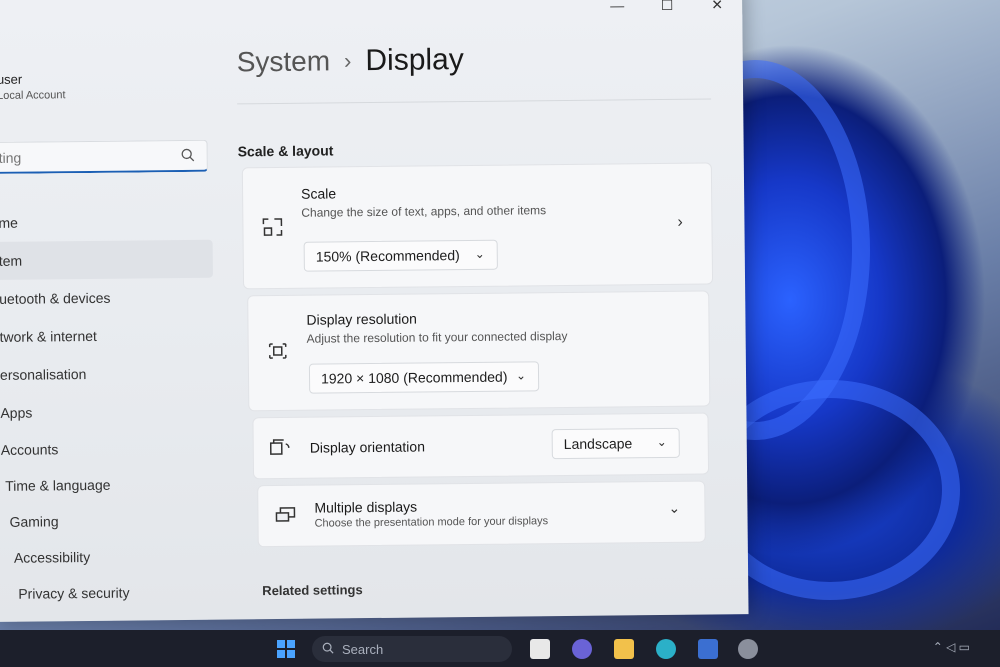 This screenshot has width=1000, height=667. I want to click on orientation-value: Landscape, so click(598, 444).